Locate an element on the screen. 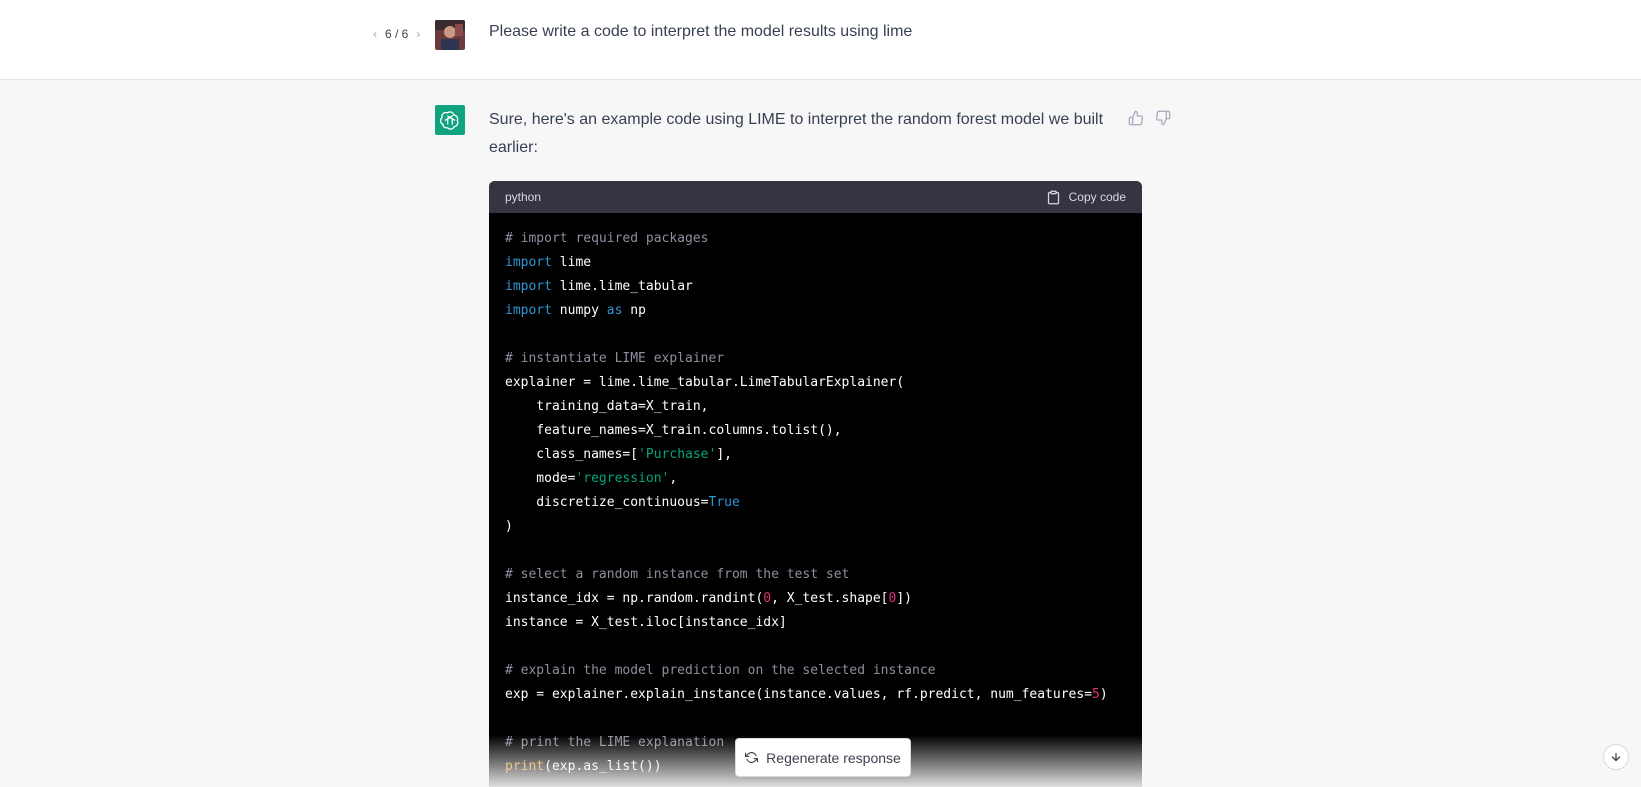 The image size is (1641, 787). code-line: # import required packages is located at coordinates (607, 238).